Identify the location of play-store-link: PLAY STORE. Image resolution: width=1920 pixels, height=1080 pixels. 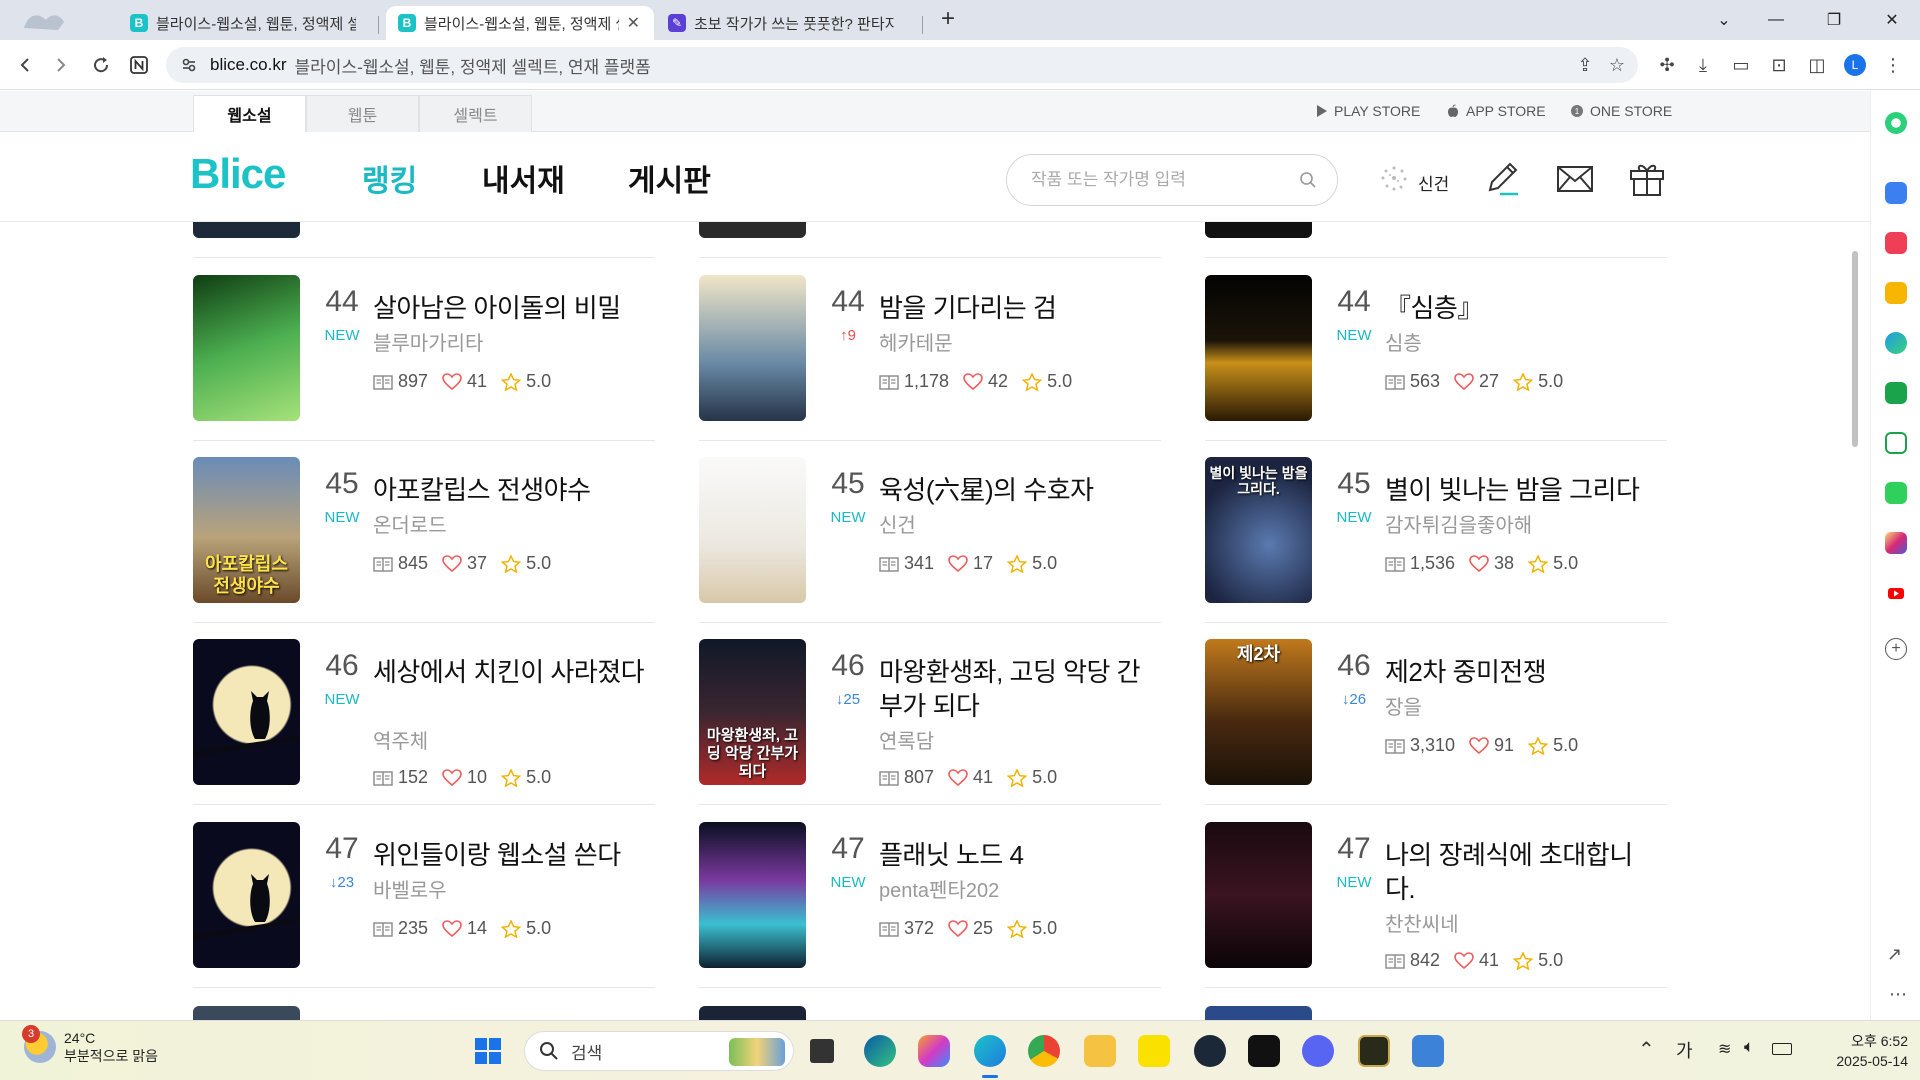
(1368, 111).